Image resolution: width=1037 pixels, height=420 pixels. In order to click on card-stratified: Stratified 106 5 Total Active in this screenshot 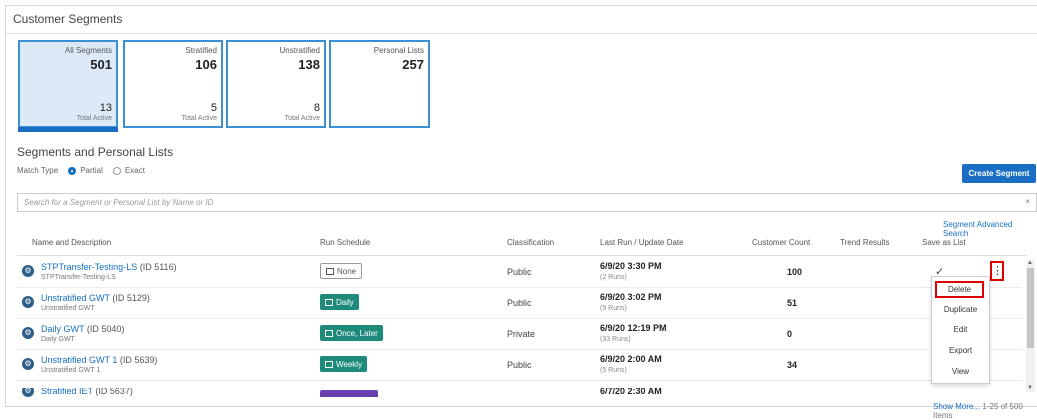, I will do `click(173, 84)`.